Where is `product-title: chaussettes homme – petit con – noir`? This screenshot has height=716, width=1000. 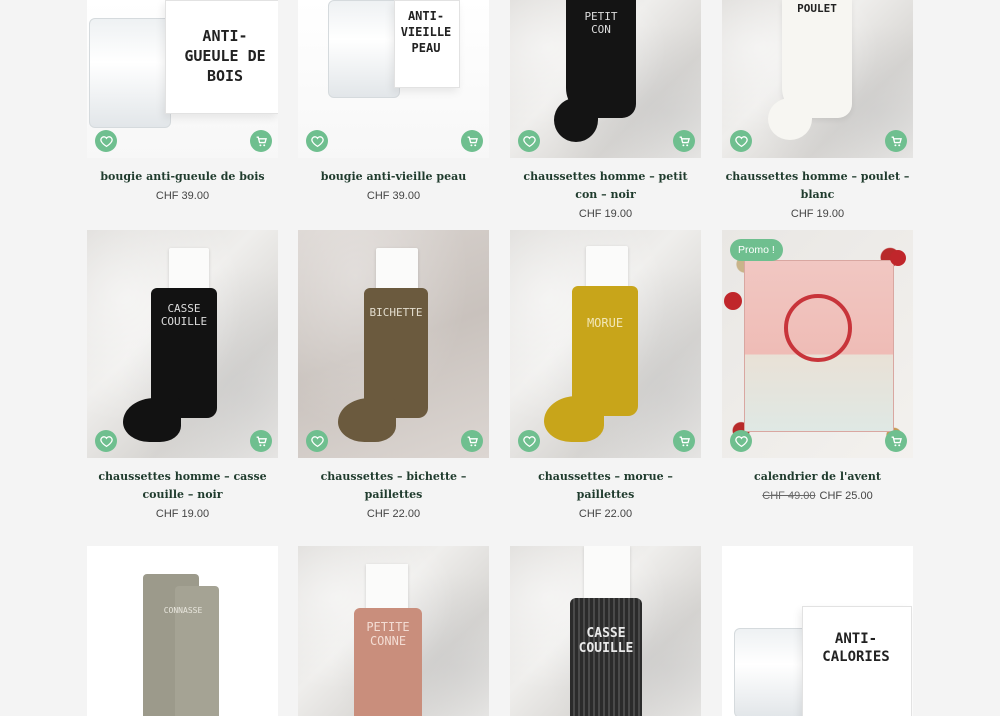
product-title: chaussettes homme – petit con – noir is located at coordinates (605, 186).